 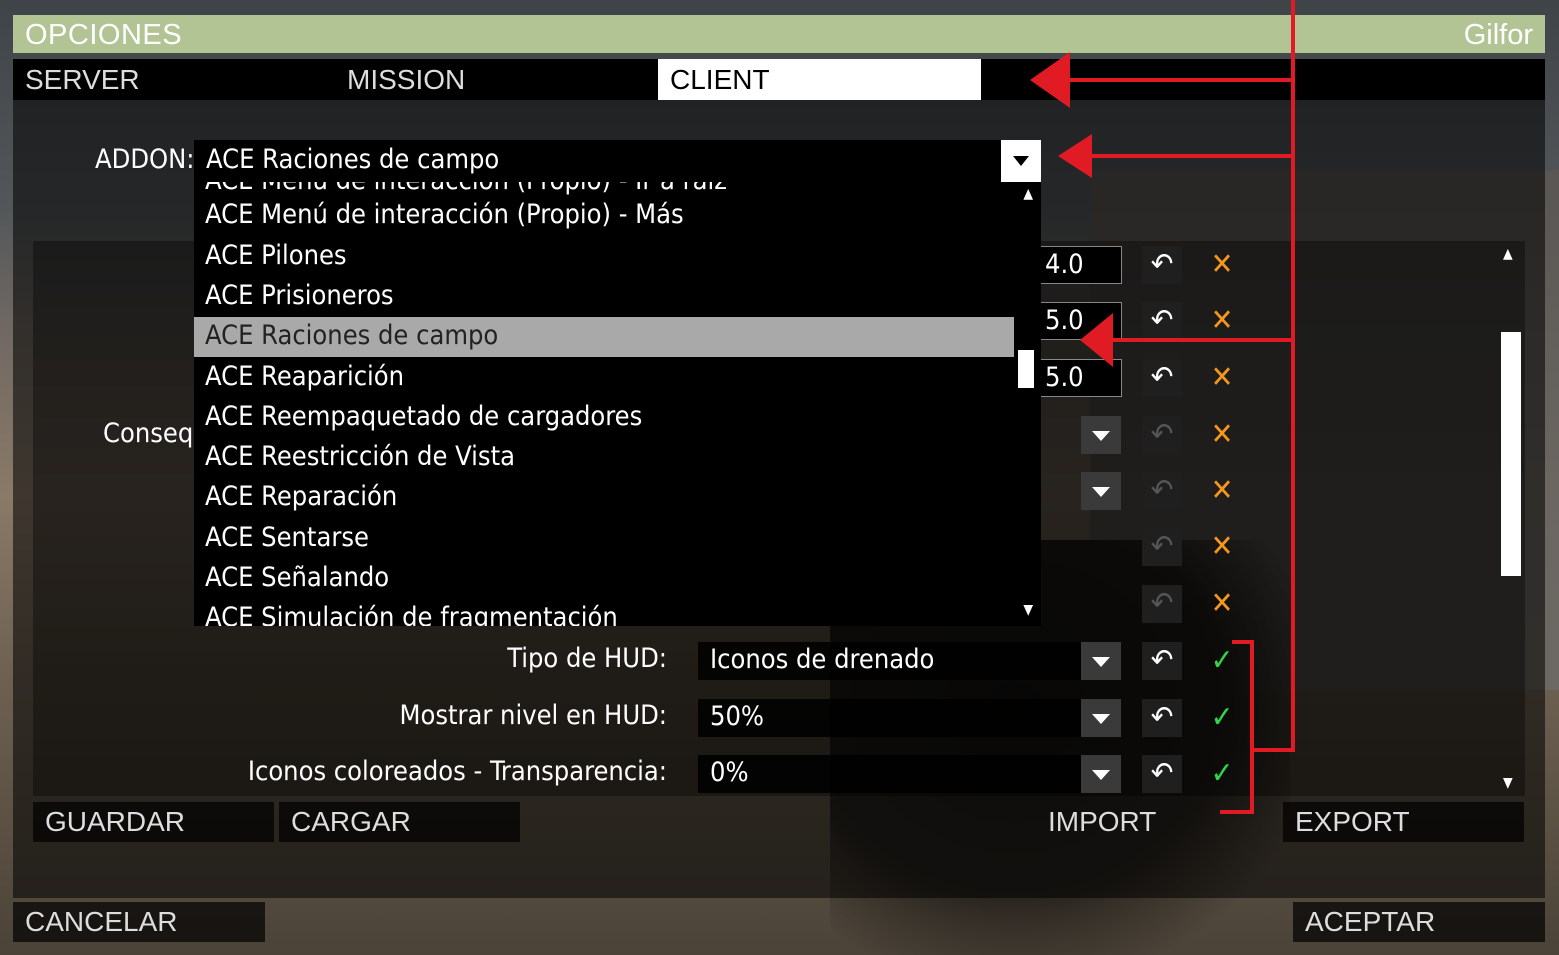 I want to click on tab-bar: SERVER MISSION CLIENT, so click(x=779, y=79).